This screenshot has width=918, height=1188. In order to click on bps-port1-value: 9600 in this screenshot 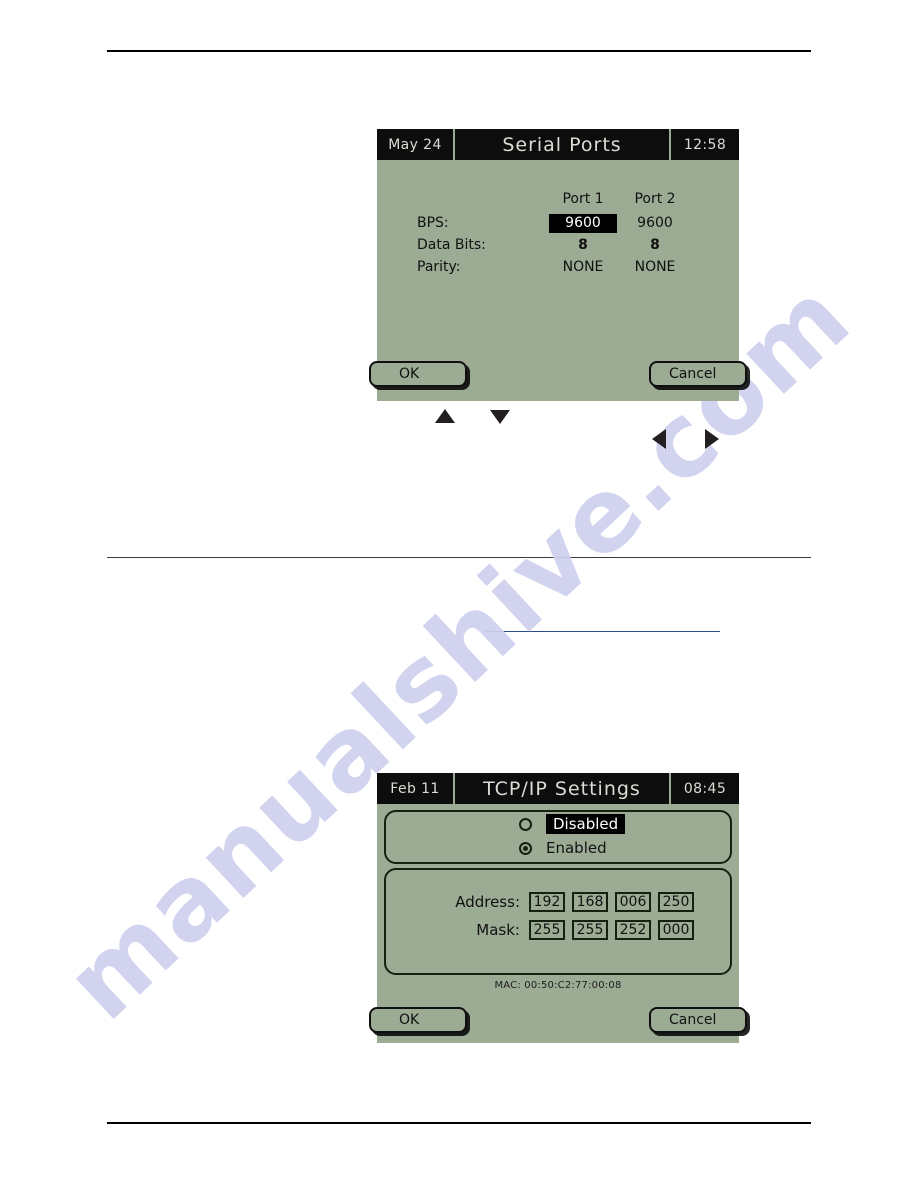, I will do `click(583, 223)`.